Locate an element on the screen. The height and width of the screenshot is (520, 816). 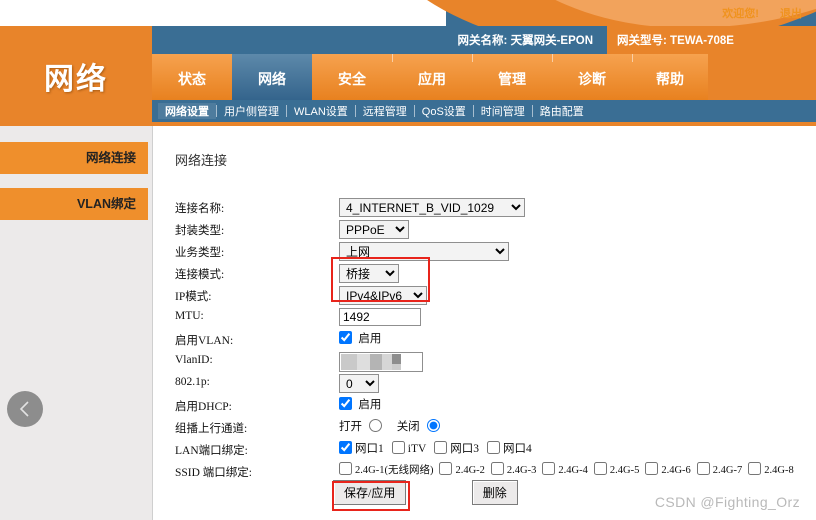
row-conn-name: 连接名称: 4_INTERNET_B_VID_1029 is located at coordinates (484, 209).